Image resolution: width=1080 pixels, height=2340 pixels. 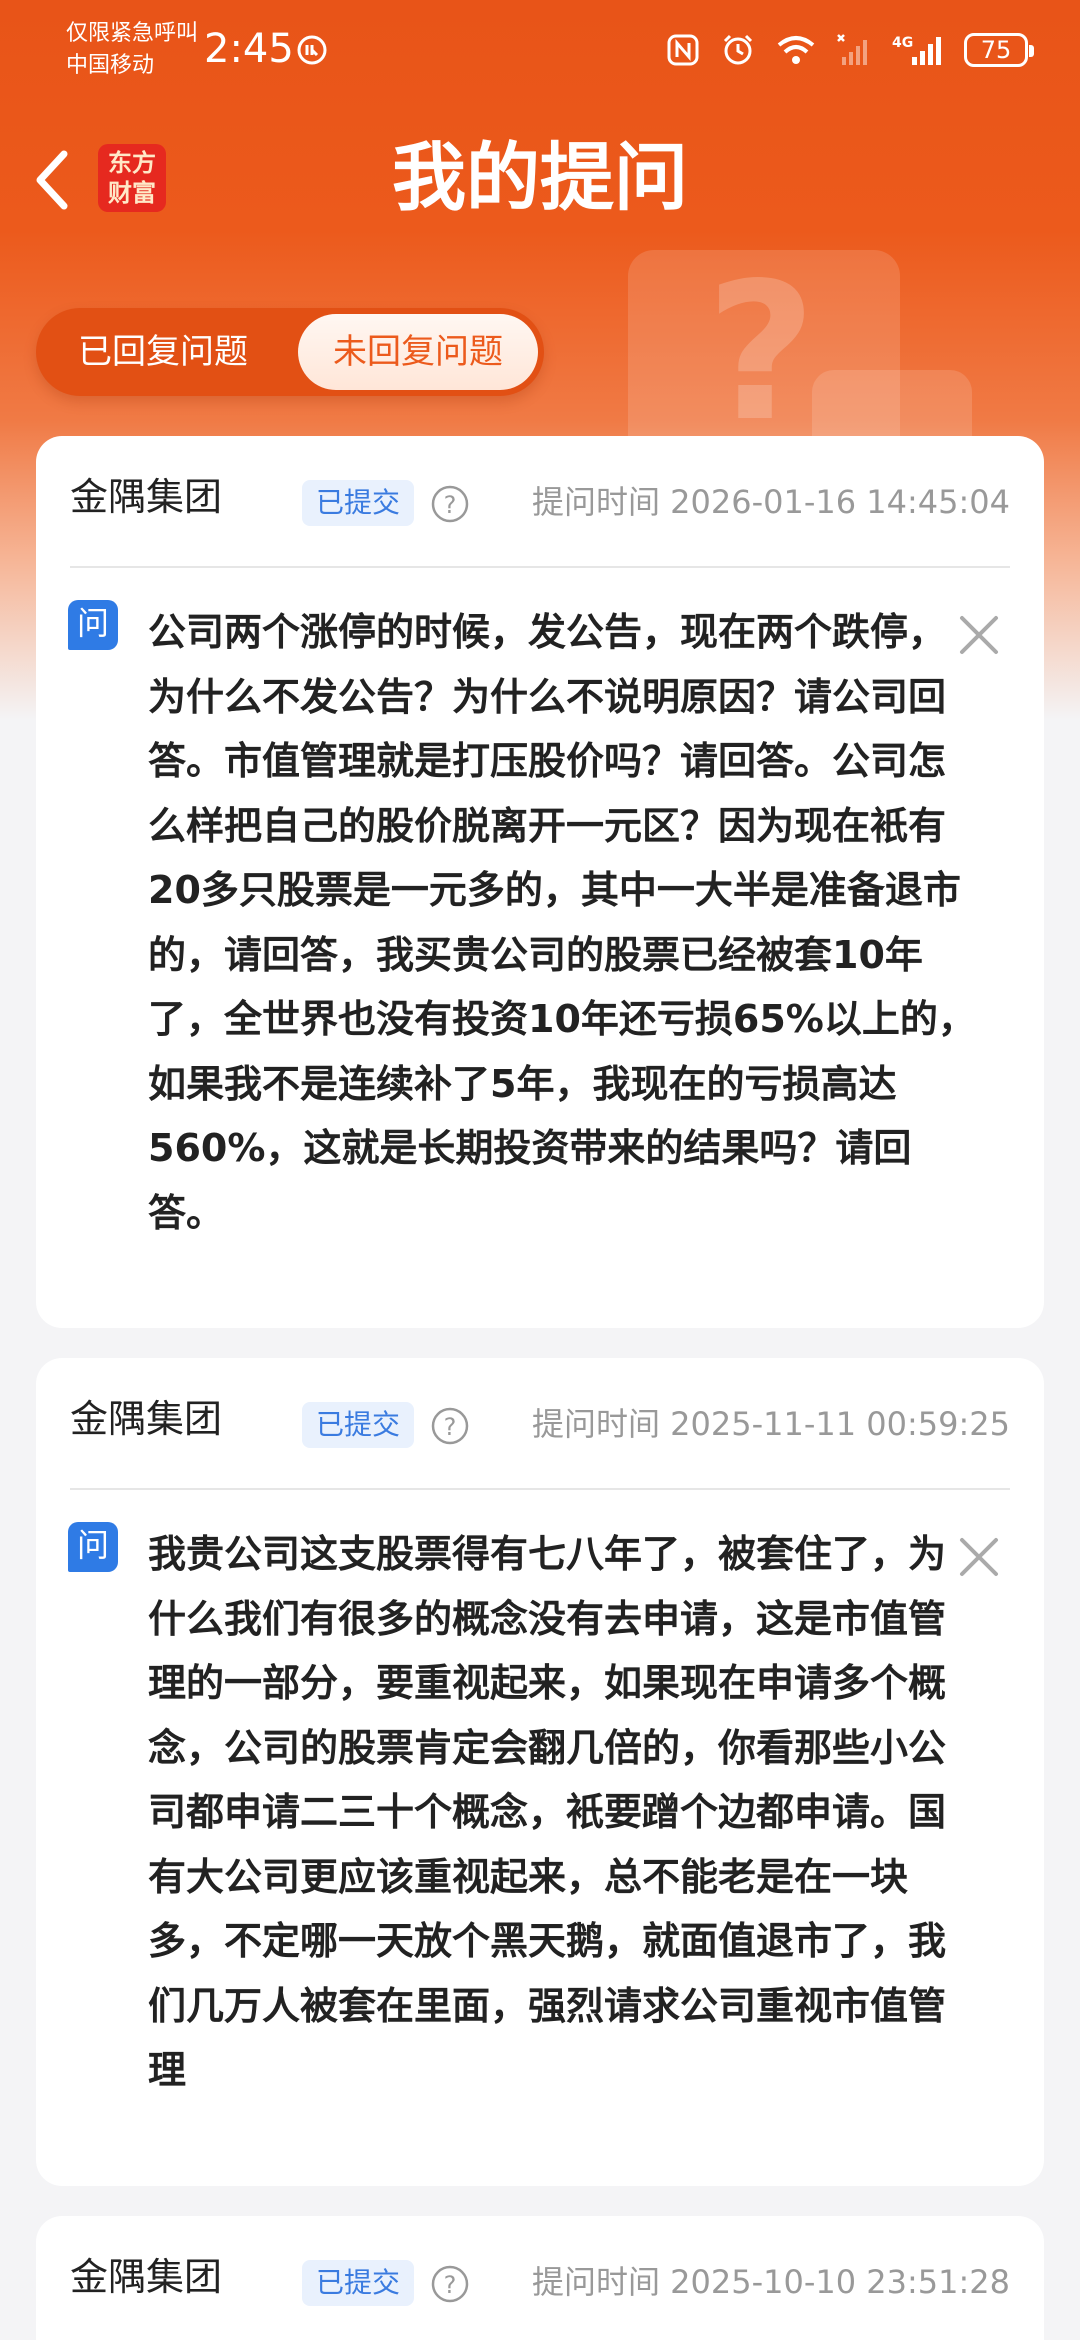 What do you see at coordinates (770, 2282) in the screenshot?
I see `question-time: 提问时间 2025-10-10 23:51:28` at bounding box center [770, 2282].